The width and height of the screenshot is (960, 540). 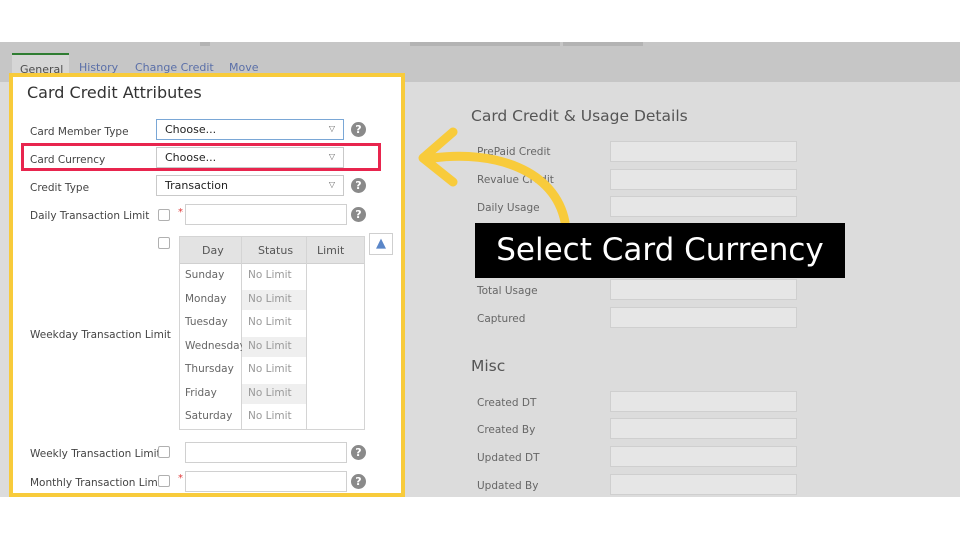 I want to click on table-row: Saturday No Limit, so click(x=272, y=417).